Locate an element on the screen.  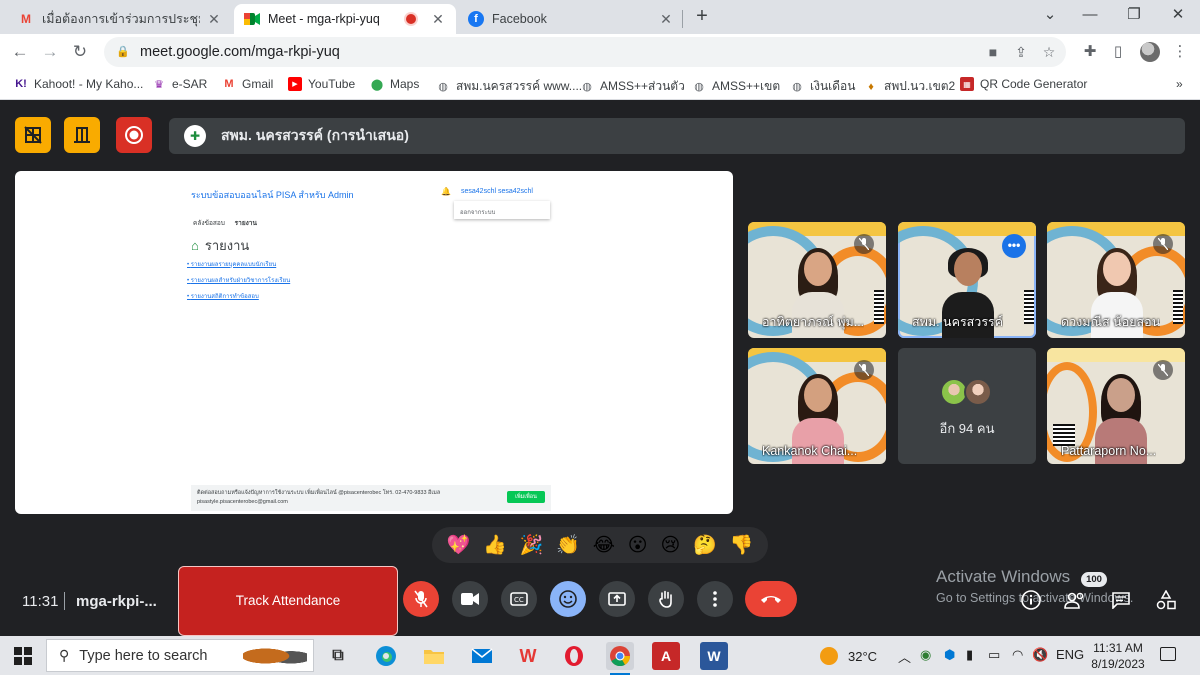
participant-tile: ดวงมณีส น้อยสอน is located at coordinates (1116, 280).